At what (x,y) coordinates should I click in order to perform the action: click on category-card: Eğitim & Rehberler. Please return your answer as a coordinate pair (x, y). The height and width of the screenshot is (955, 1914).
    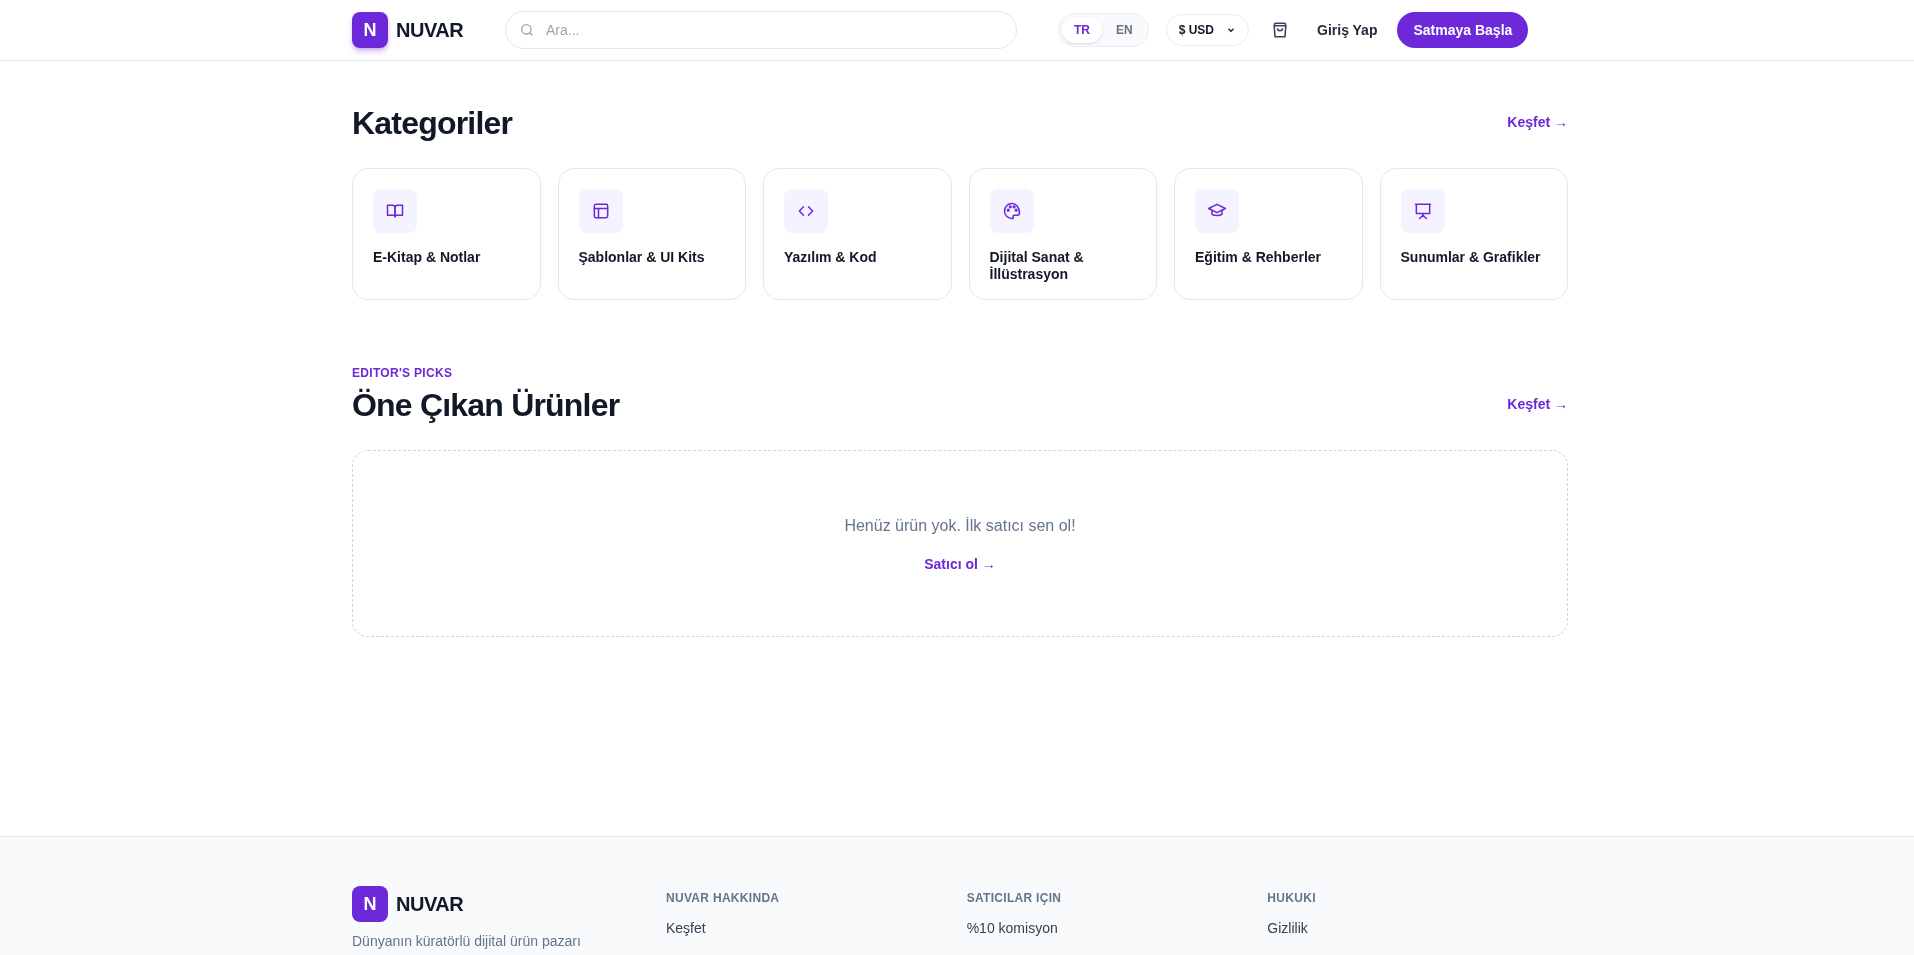
    Looking at the image, I should click on (1268, 234).